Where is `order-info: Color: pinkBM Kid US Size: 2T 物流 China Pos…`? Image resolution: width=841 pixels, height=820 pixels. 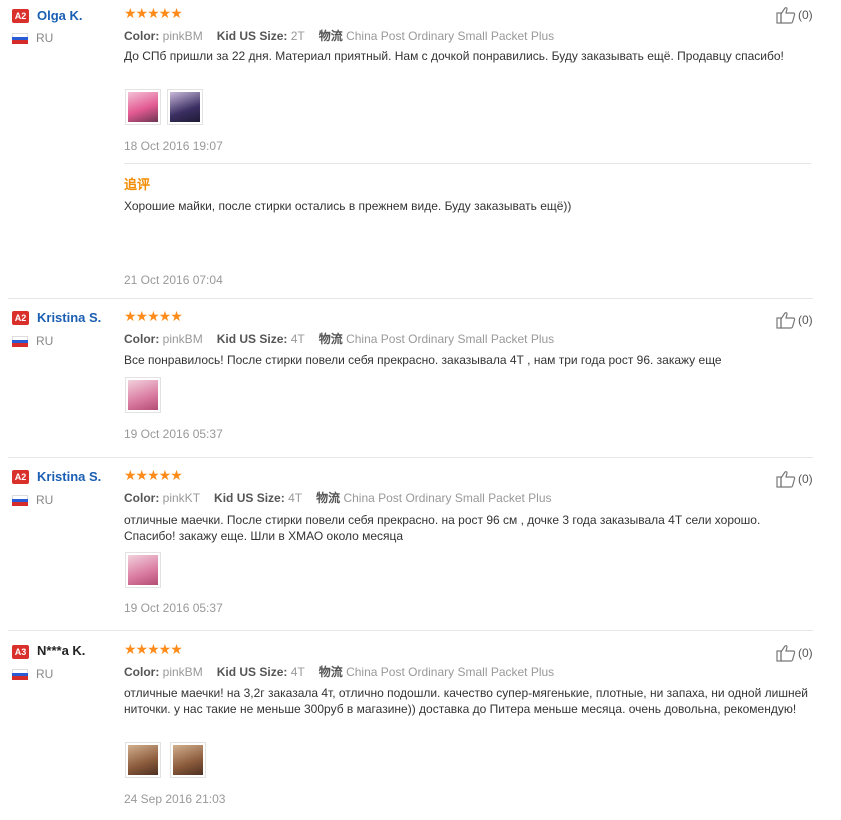 order-info: Color: pinkBM Kid US Size: 2T 物流 China Pos… is located at coordinates (339, 35).